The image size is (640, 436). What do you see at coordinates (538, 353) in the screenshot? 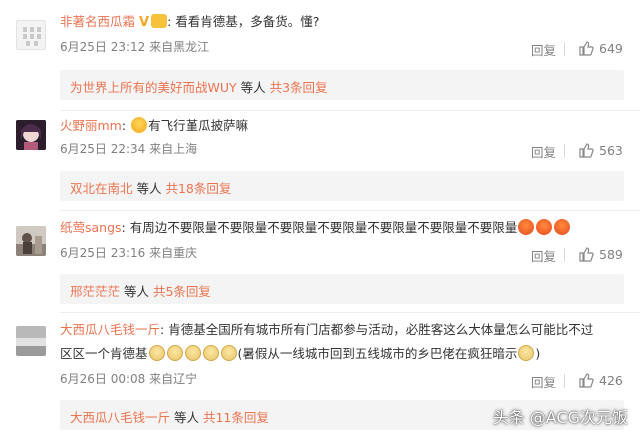
I see `comment-text-2c: )` at bounding box center [538, 353].